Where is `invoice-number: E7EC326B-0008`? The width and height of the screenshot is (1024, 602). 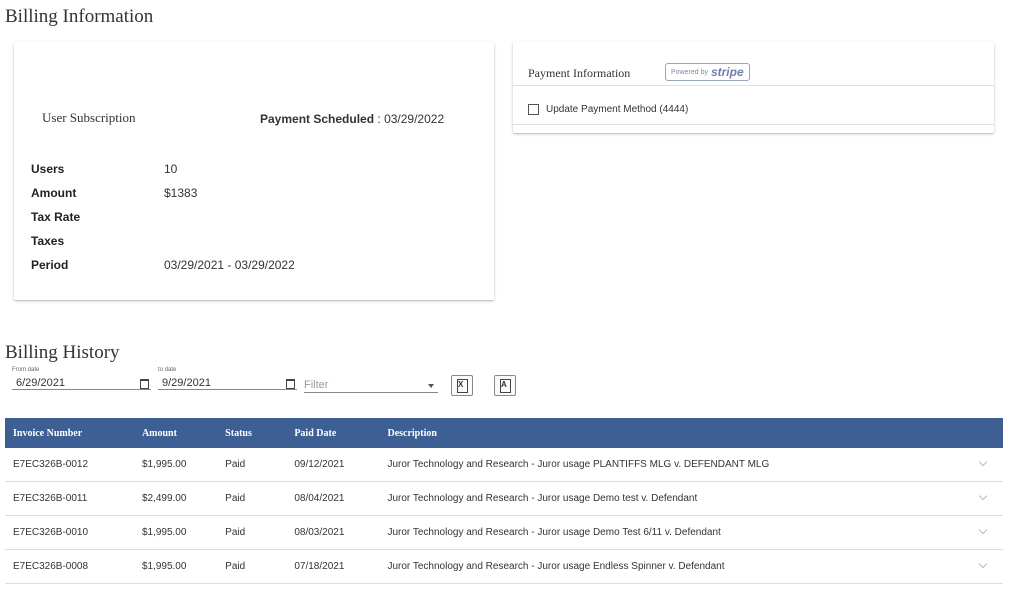 invoice-number: E7EC326B-0008 is located at coordinates (73, 566).